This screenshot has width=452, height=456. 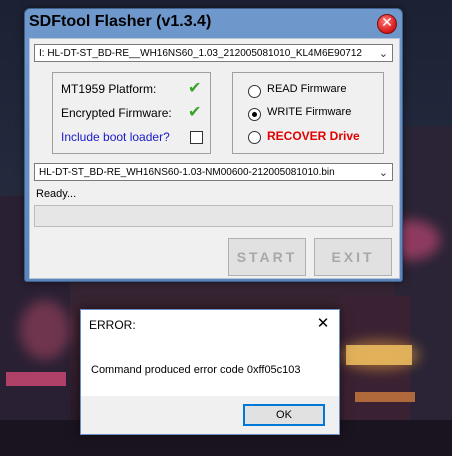 I want to click on write-firmware-radio, so click(x=254, y=114).